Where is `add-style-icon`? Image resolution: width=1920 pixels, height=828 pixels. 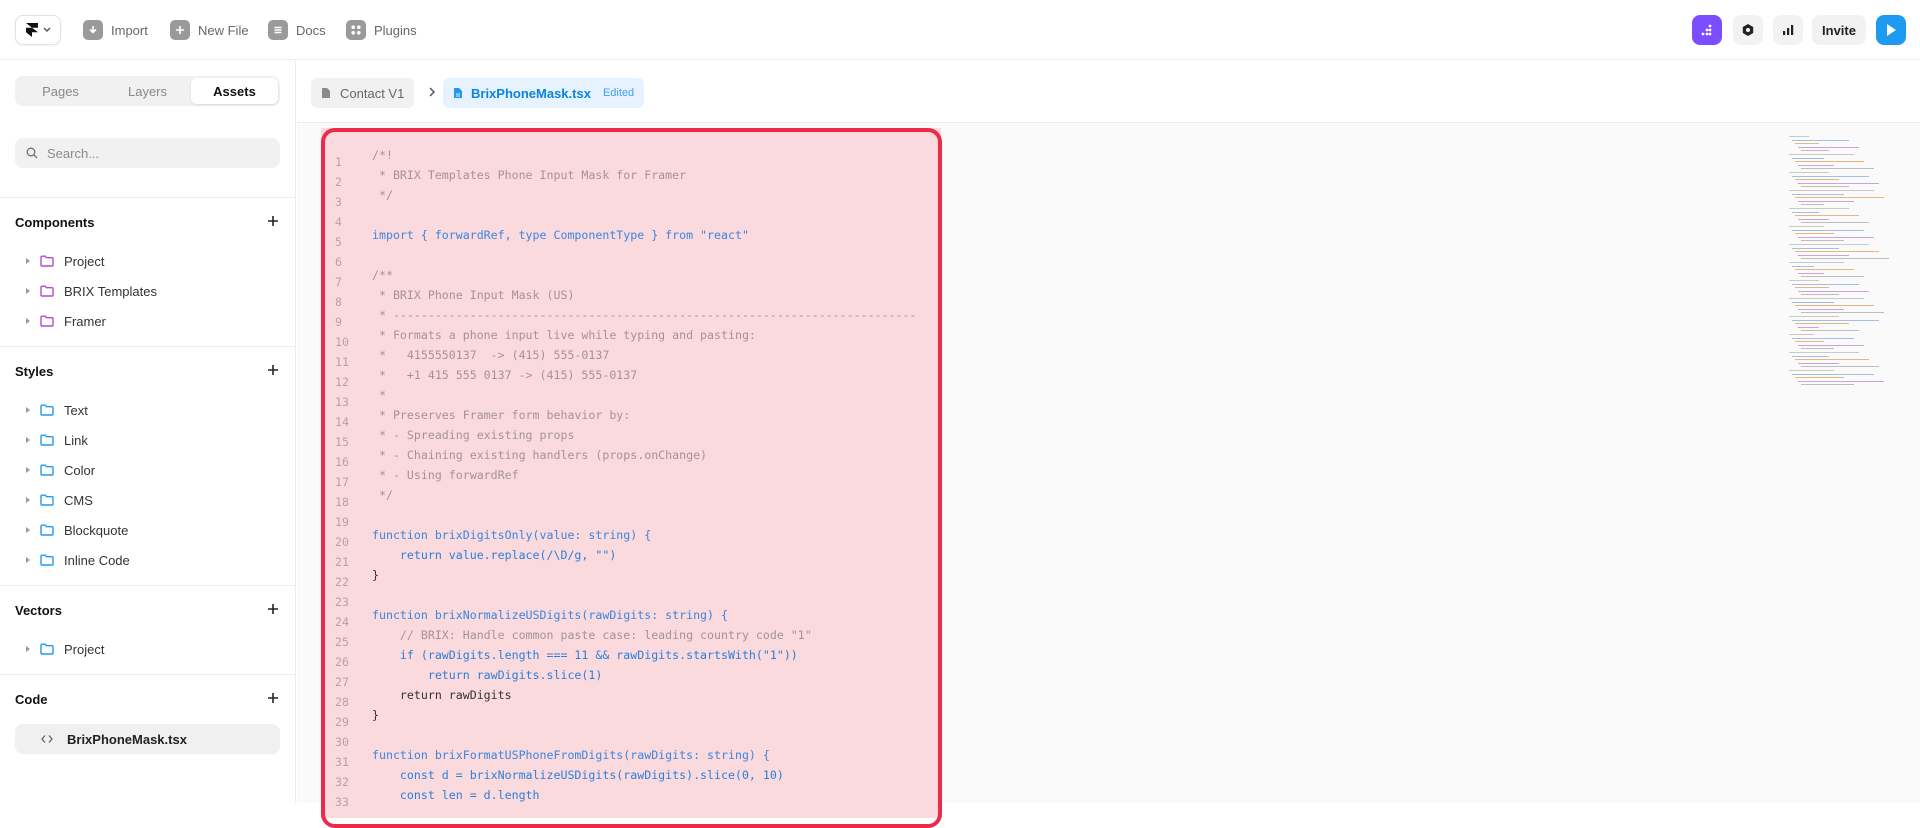 add-style-icon is located at coordinates (273, 370).